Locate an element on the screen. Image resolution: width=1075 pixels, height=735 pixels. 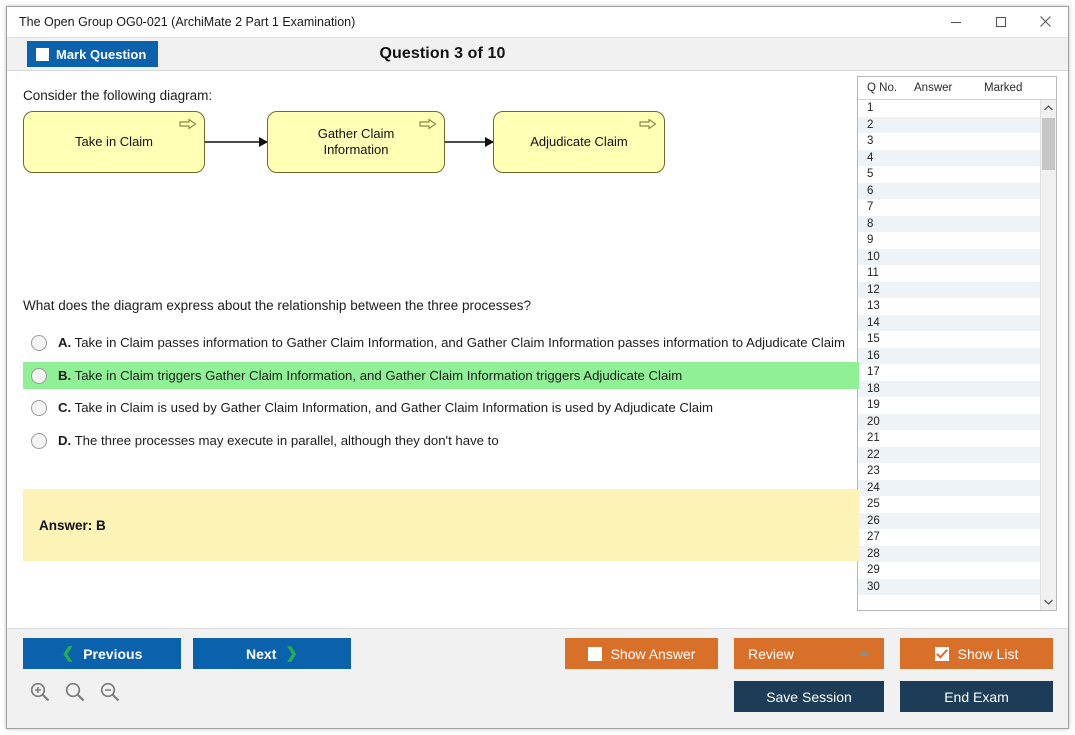
process-box-gather-claim-information: Gather Claim Information is located at coordinates (356, 142).